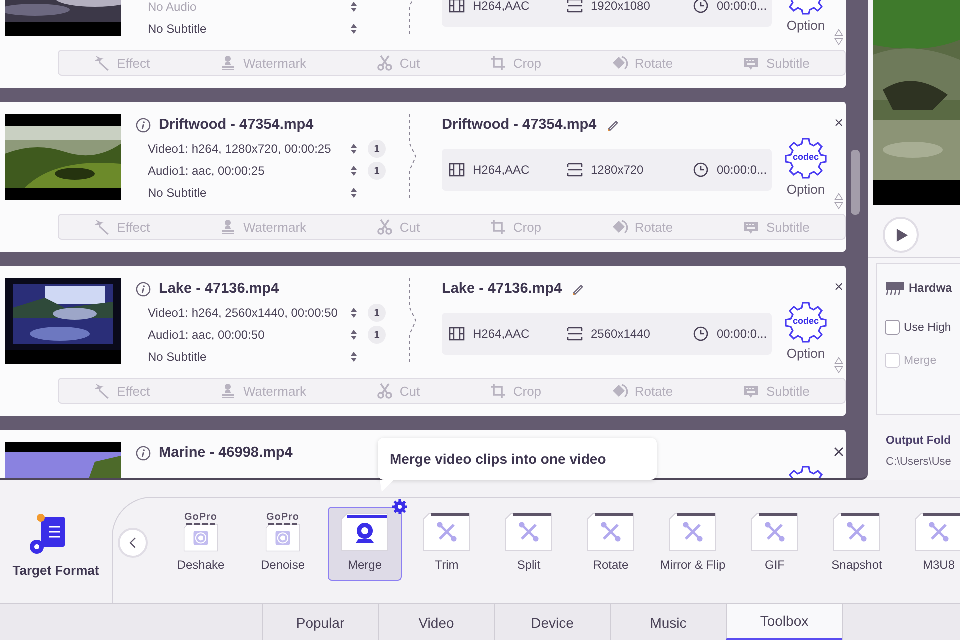 The image size is (960, 640). I want to click on file-name: Marine - 46998.mp4, so click(226, 453).